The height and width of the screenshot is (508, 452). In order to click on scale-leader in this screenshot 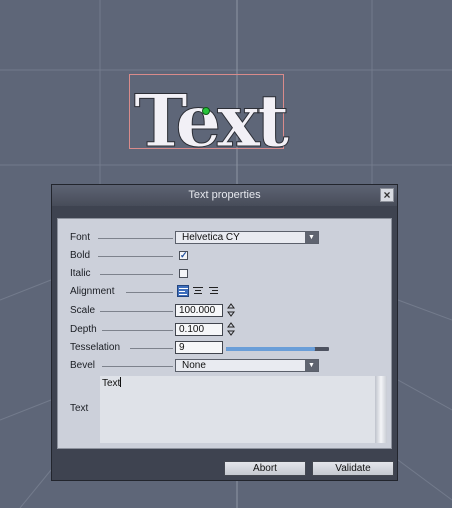, I will do `click(136, 311)`.